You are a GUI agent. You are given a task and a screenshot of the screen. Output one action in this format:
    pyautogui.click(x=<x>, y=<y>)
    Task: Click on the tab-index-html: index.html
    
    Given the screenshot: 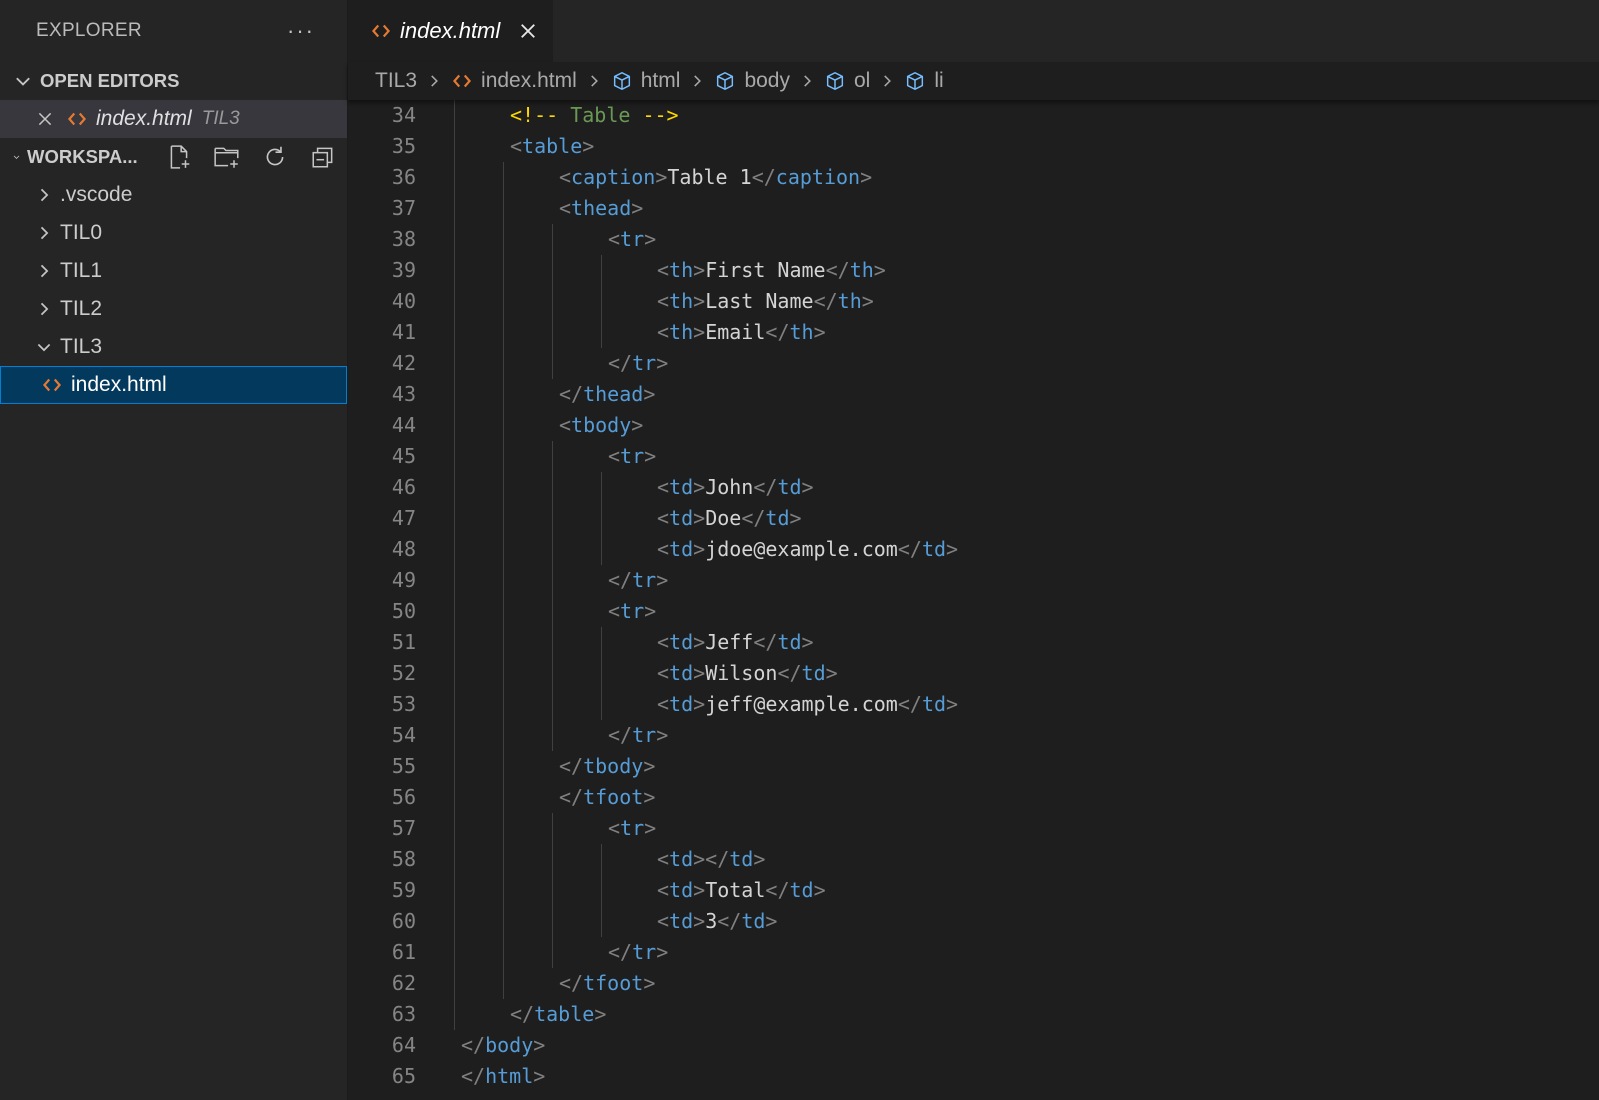 What is the action you would take?
    pyautogui.click(x=450, y=31)
    